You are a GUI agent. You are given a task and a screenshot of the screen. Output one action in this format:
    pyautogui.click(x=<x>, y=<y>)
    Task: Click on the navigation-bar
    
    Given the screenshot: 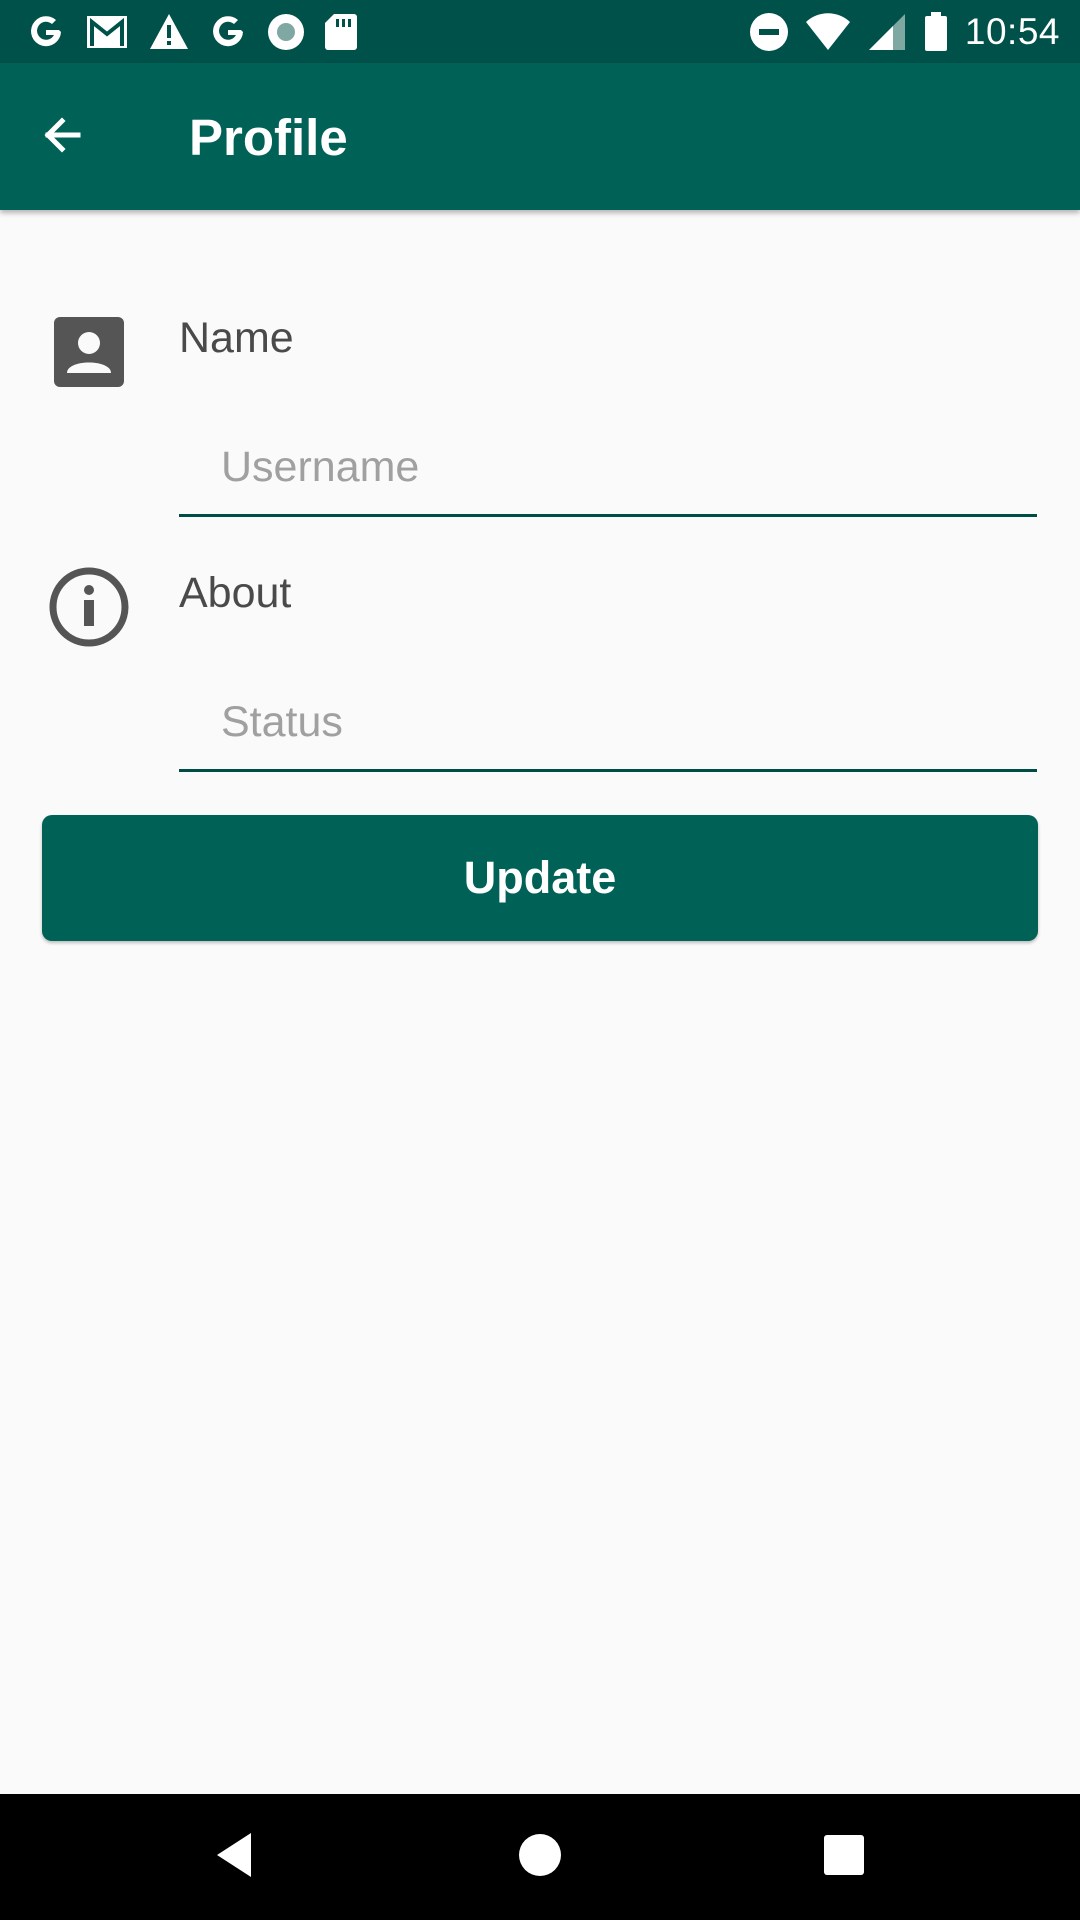 What is the action you would take?
    pyautogui.click(x=540, y=1857)
    